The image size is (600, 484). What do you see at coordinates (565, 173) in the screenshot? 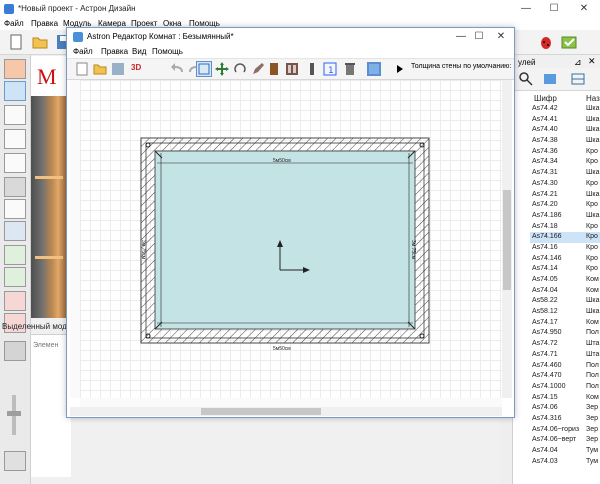
I see `catalog-row: As74.31 Шка` at bounding box center [565, 173].